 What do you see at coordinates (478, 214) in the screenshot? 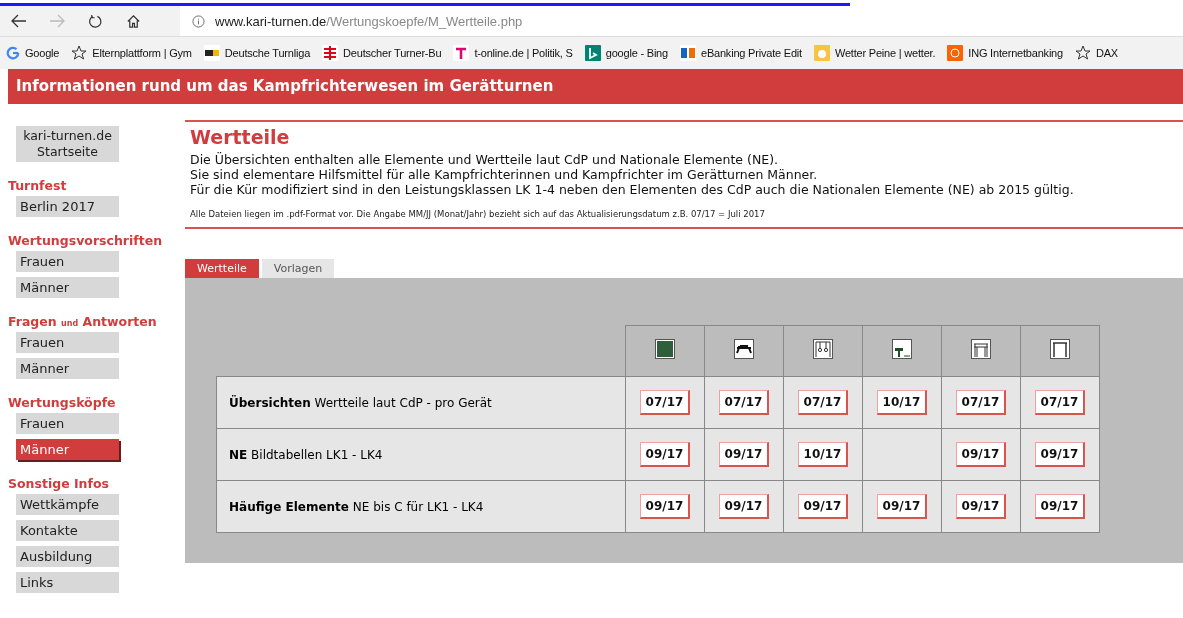
I see `note-text: Alle Dateien liegen im .pdf-Format vor. Die Angabe MM/JJ (Monat/Jahr) bezieht sich auf das Aktualisierungsdatum z.B. 07/17 = Juli 2017` at bounding box center [478, 214].